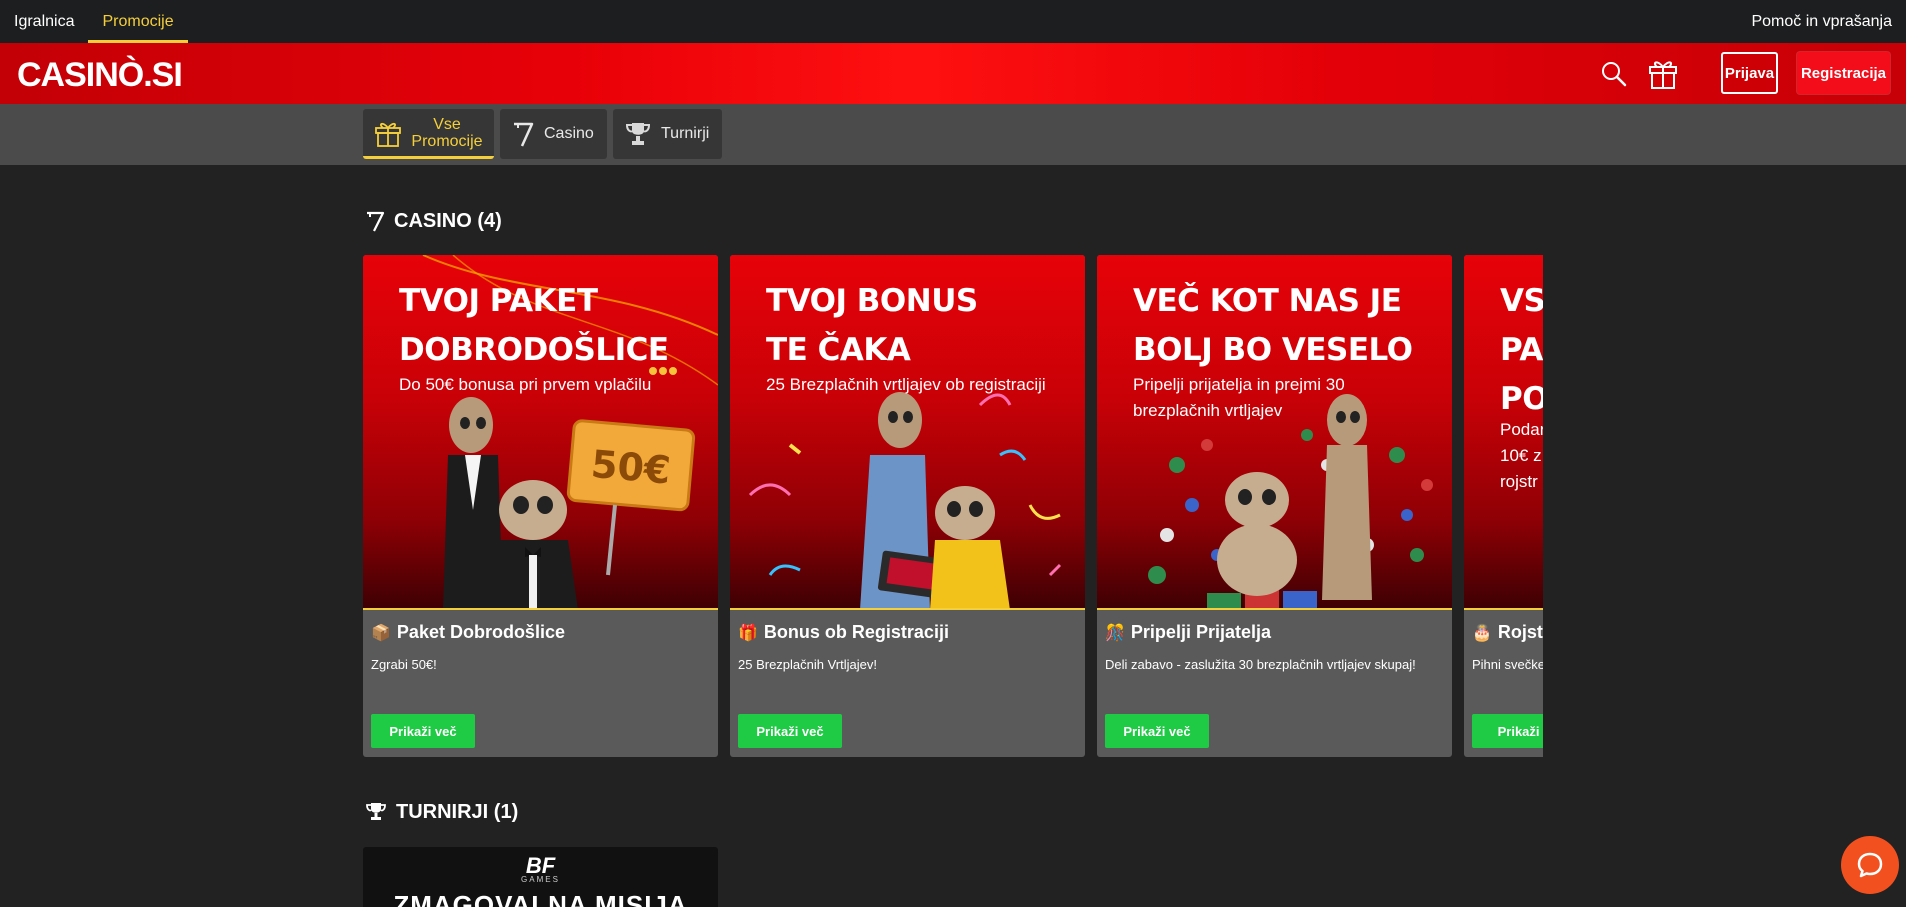 Image resolution: width=1906 pixels, height=907 pixels. I want to click on tournament-title: ZMAGOVALNA MISIJA, so click(540, 898).